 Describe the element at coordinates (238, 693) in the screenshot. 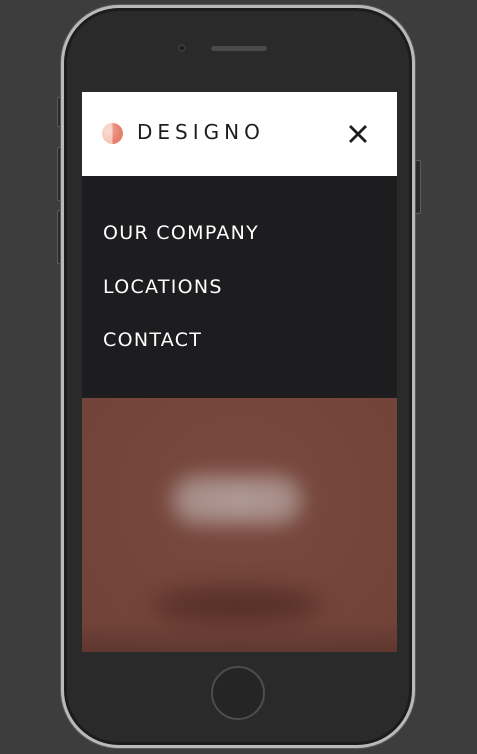

I see `home-button` at that location.